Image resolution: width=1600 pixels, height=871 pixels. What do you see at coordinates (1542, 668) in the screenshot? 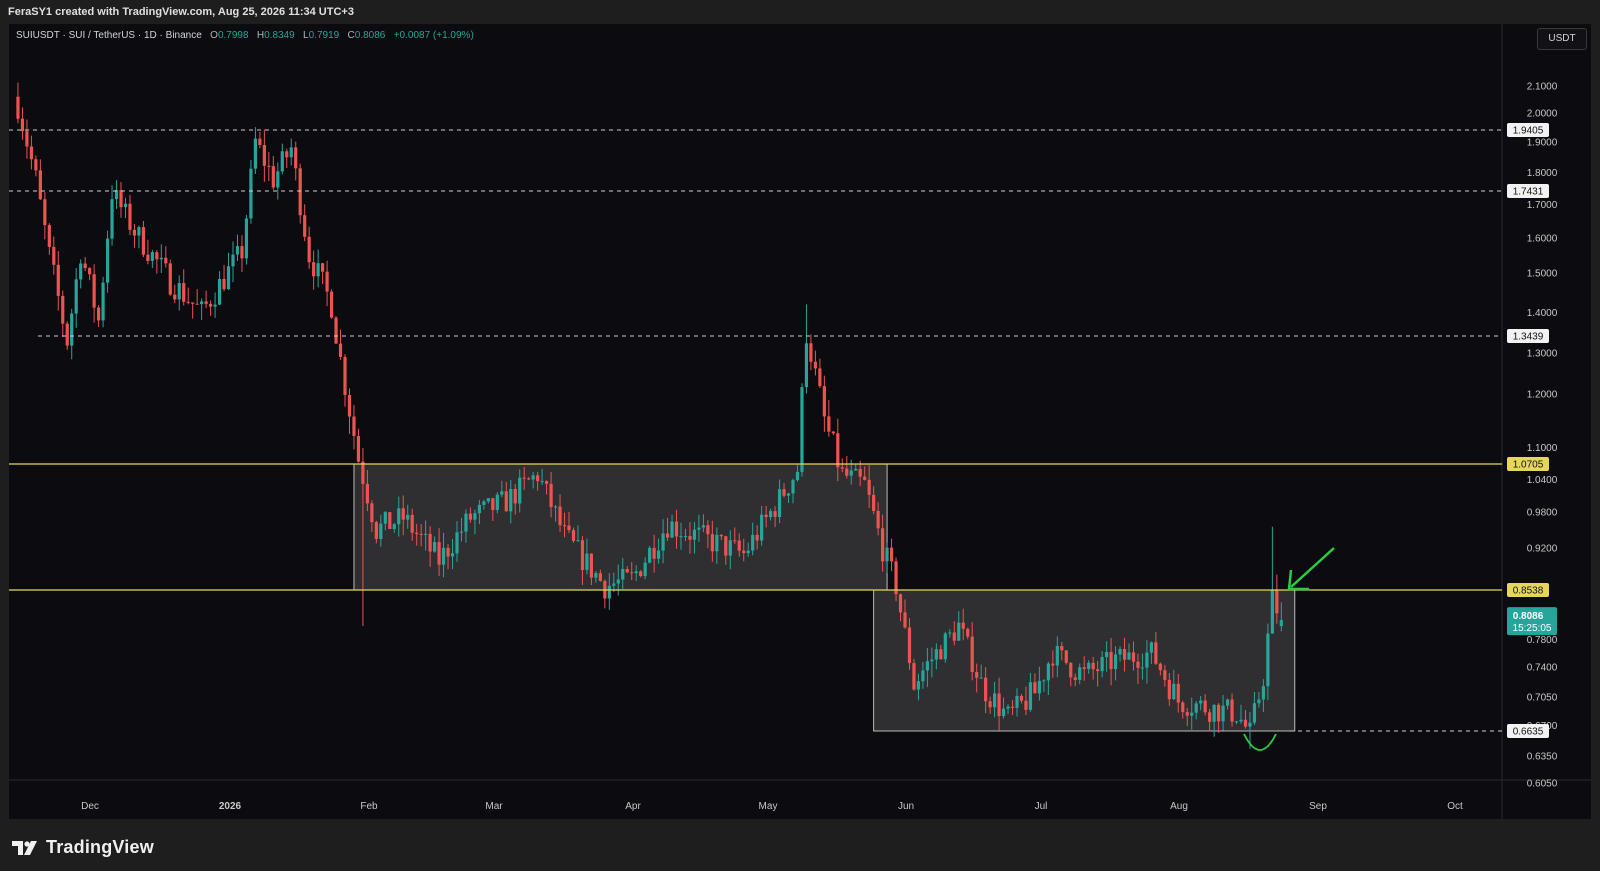
I see `y-tick-label: 0.7400` at bounding box center [1542, 668].